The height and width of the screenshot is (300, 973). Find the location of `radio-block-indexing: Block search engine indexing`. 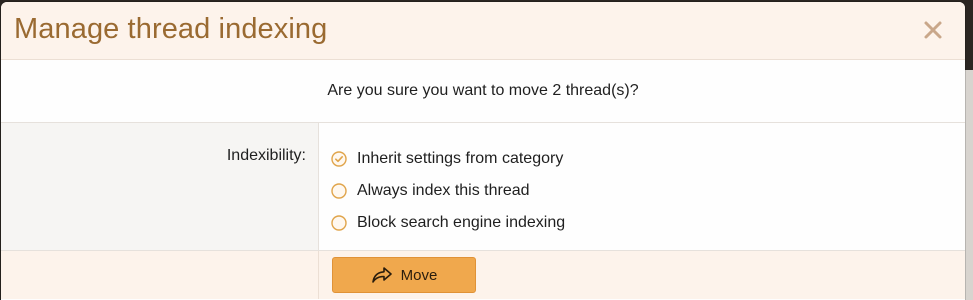

radio-block-indexing: Block search engine indexing is located at coordinates (648, 223).